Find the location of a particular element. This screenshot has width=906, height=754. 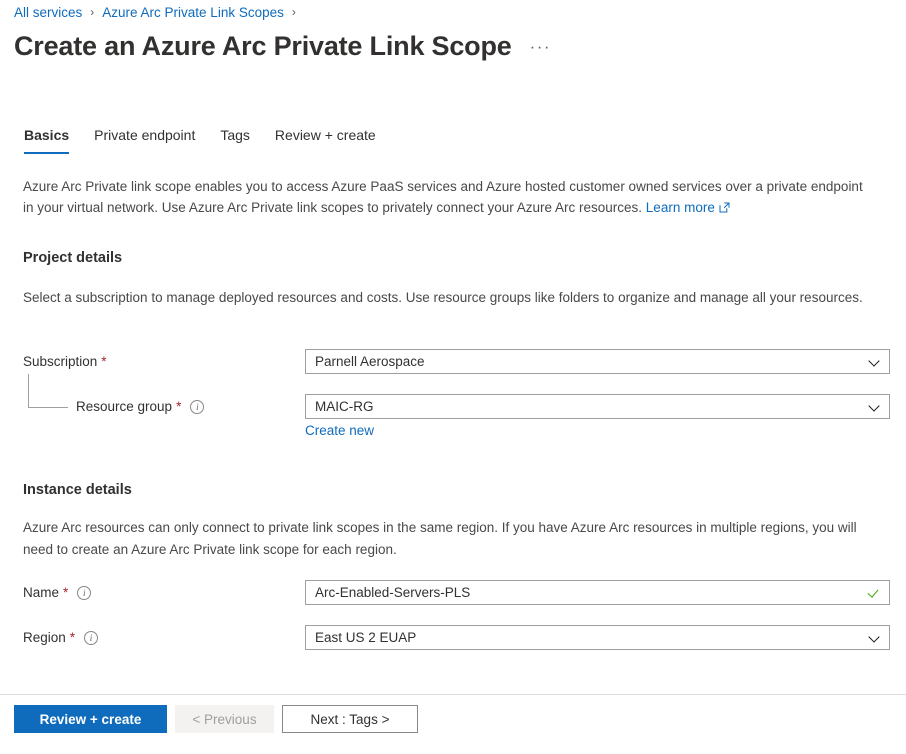

name-label-text: Name is located at coordinates (41, 592).